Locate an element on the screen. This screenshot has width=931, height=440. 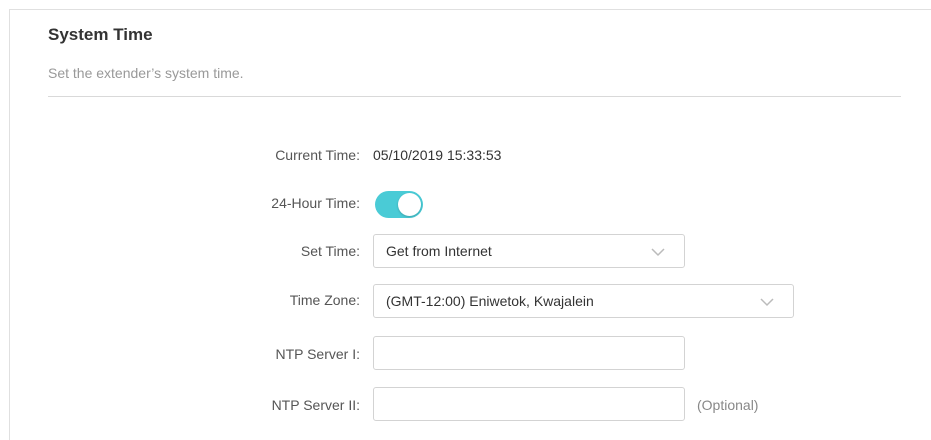
ntp2-label: NTP Server II: is located at coordinates (315, 405).